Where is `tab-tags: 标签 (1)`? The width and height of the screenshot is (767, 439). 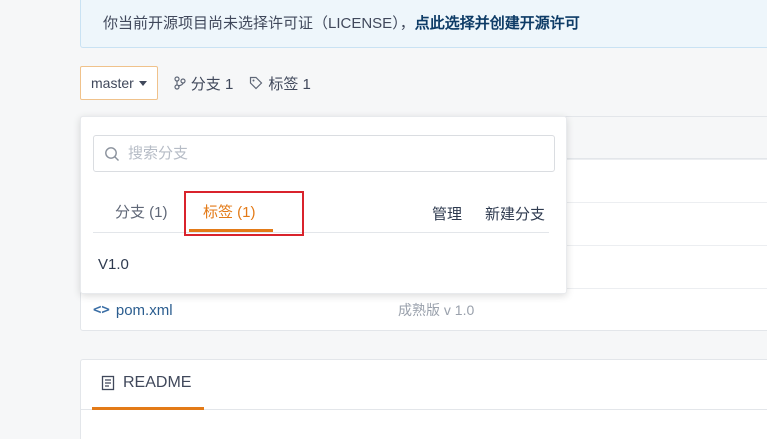 tab-tags: 标签 (1) is located at coordinates (229, 211).